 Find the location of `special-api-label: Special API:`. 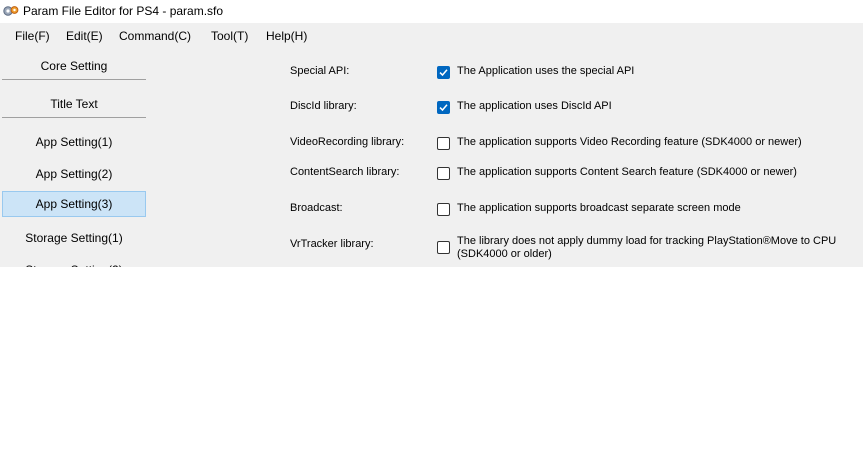

special-api-label: Special API: is located at coordinates (320, 71).